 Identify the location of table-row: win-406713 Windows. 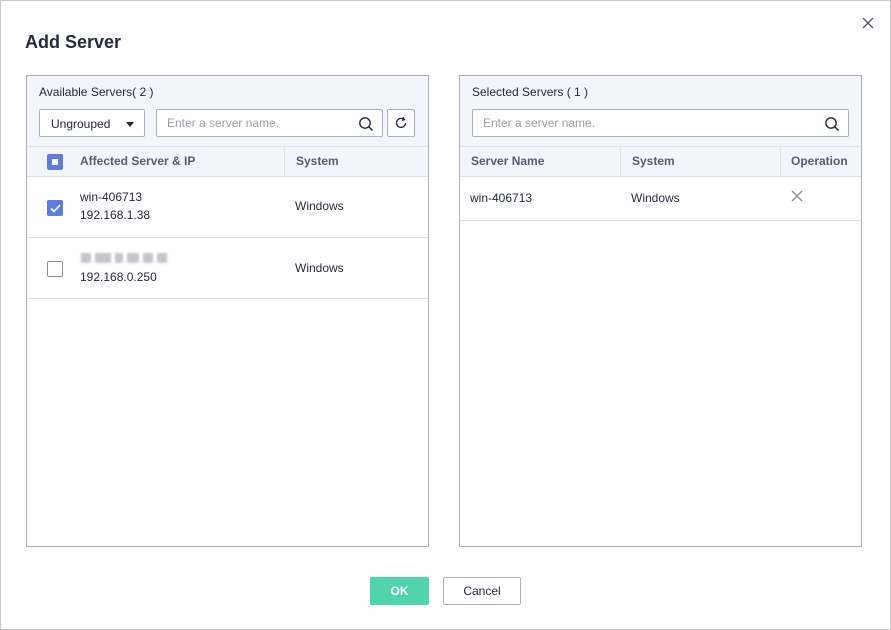
(660, 199).